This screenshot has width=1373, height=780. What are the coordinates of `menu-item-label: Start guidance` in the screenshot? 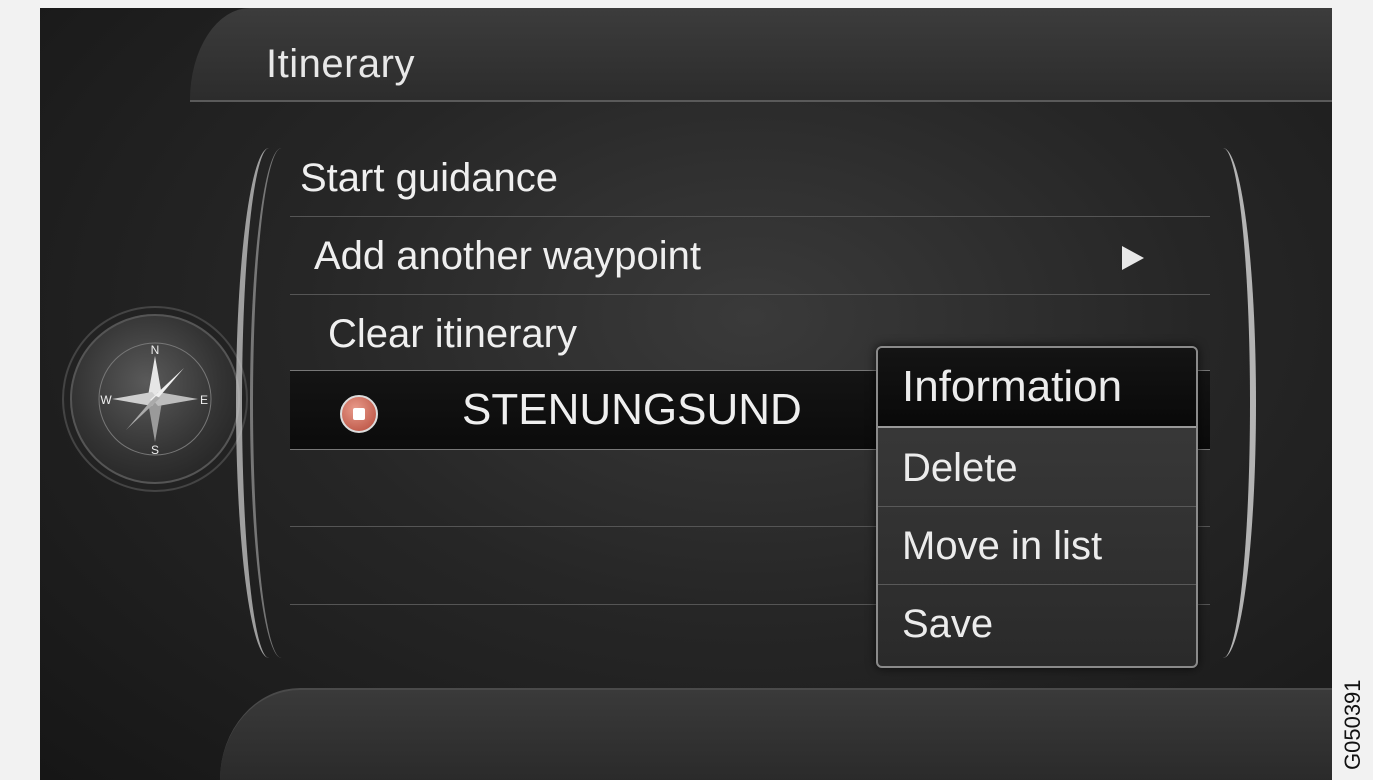 It's located at (429, 178).